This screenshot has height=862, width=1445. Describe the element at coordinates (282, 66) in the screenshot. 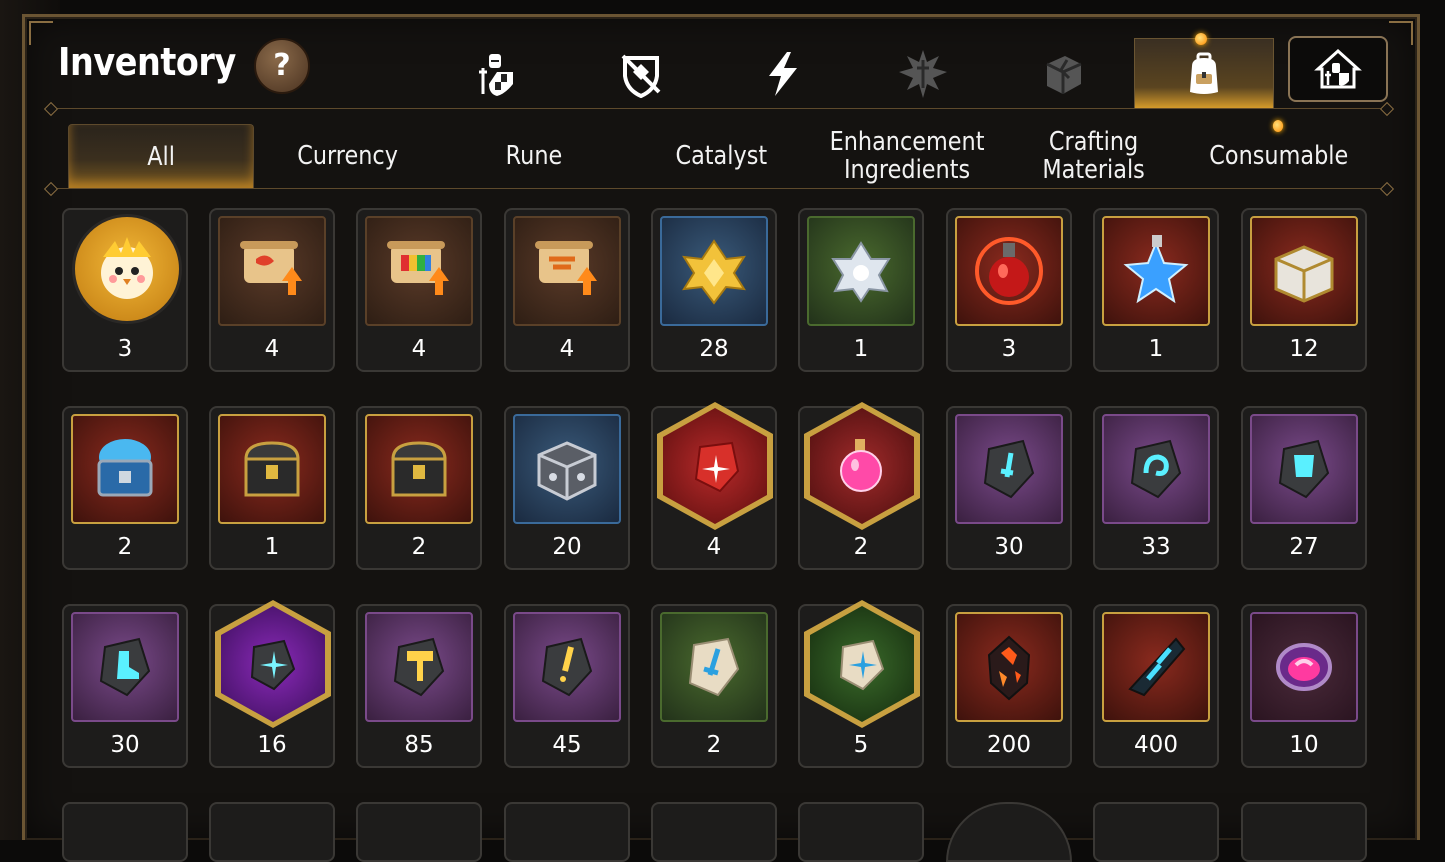

I see `help-button: ?` at that location.